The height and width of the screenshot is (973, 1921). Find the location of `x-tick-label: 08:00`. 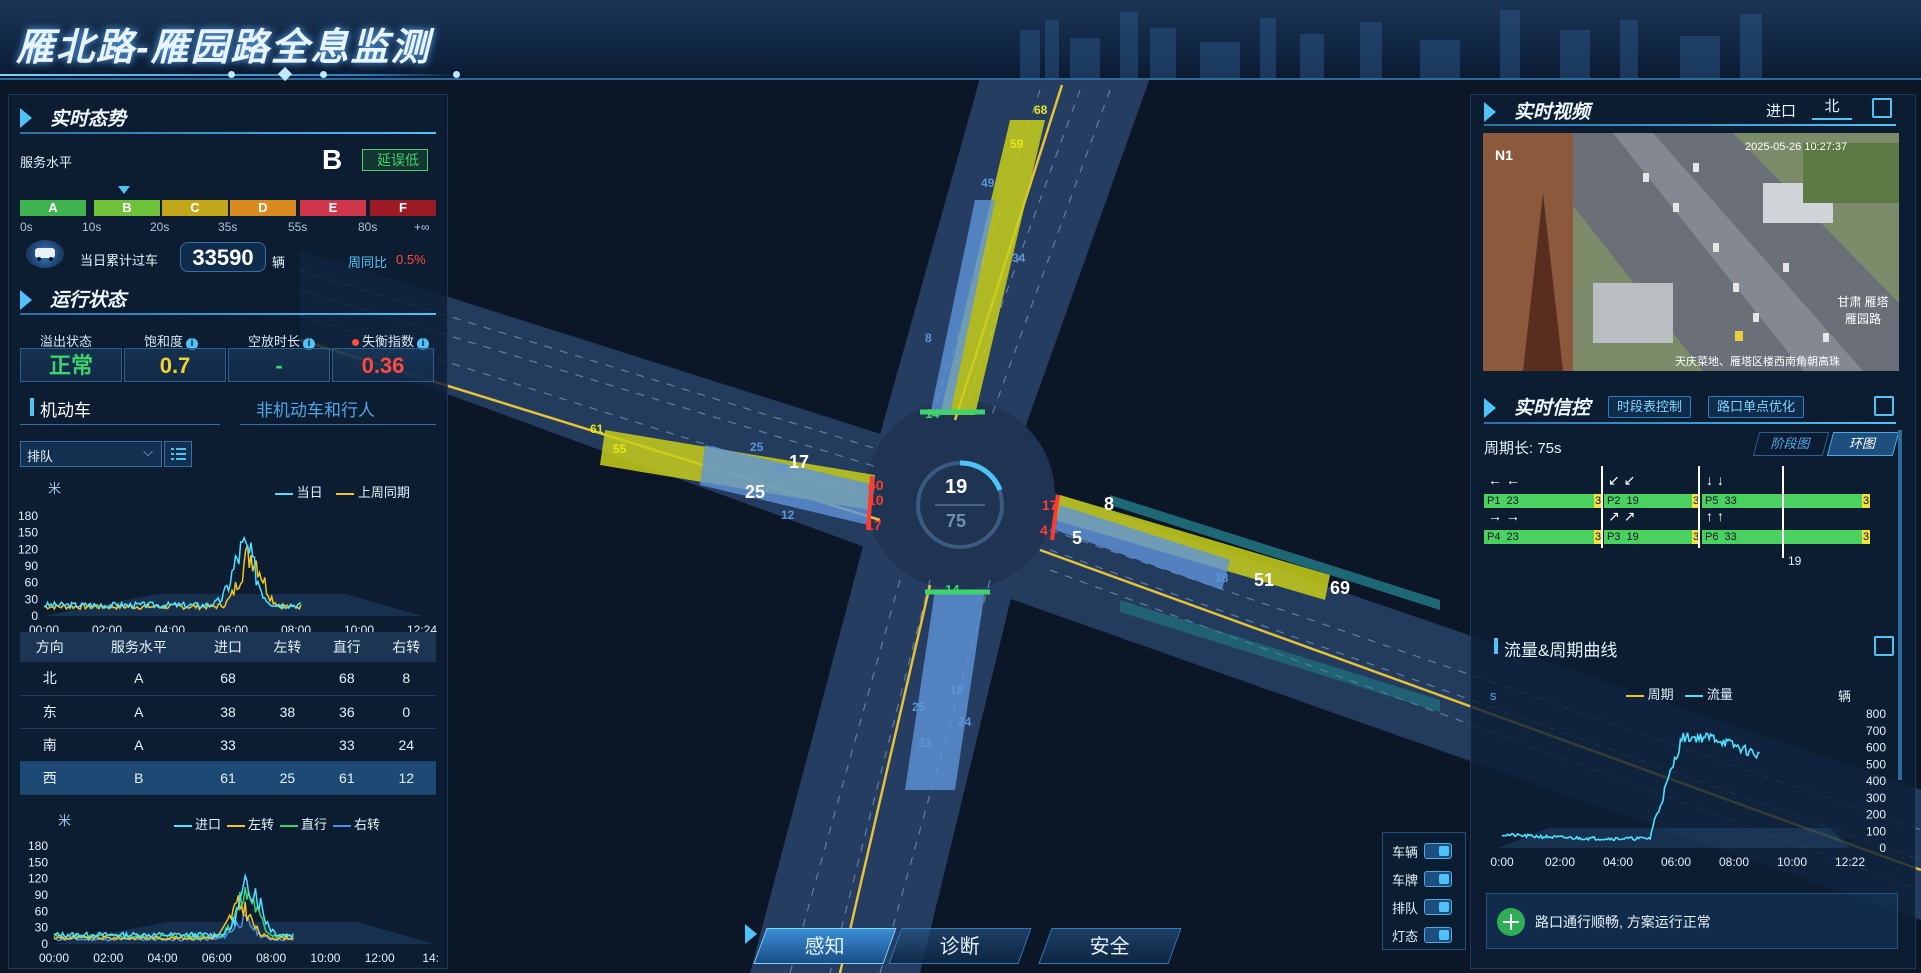

x-tick-label: 08:00 is located at coordinates (271, 958).